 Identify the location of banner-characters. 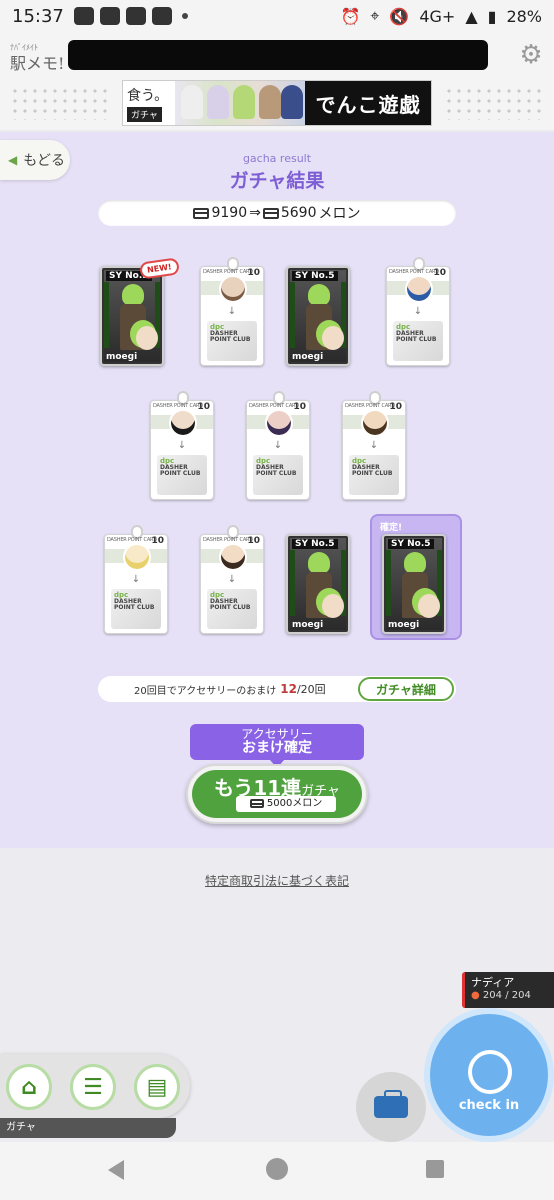
(240, 103).